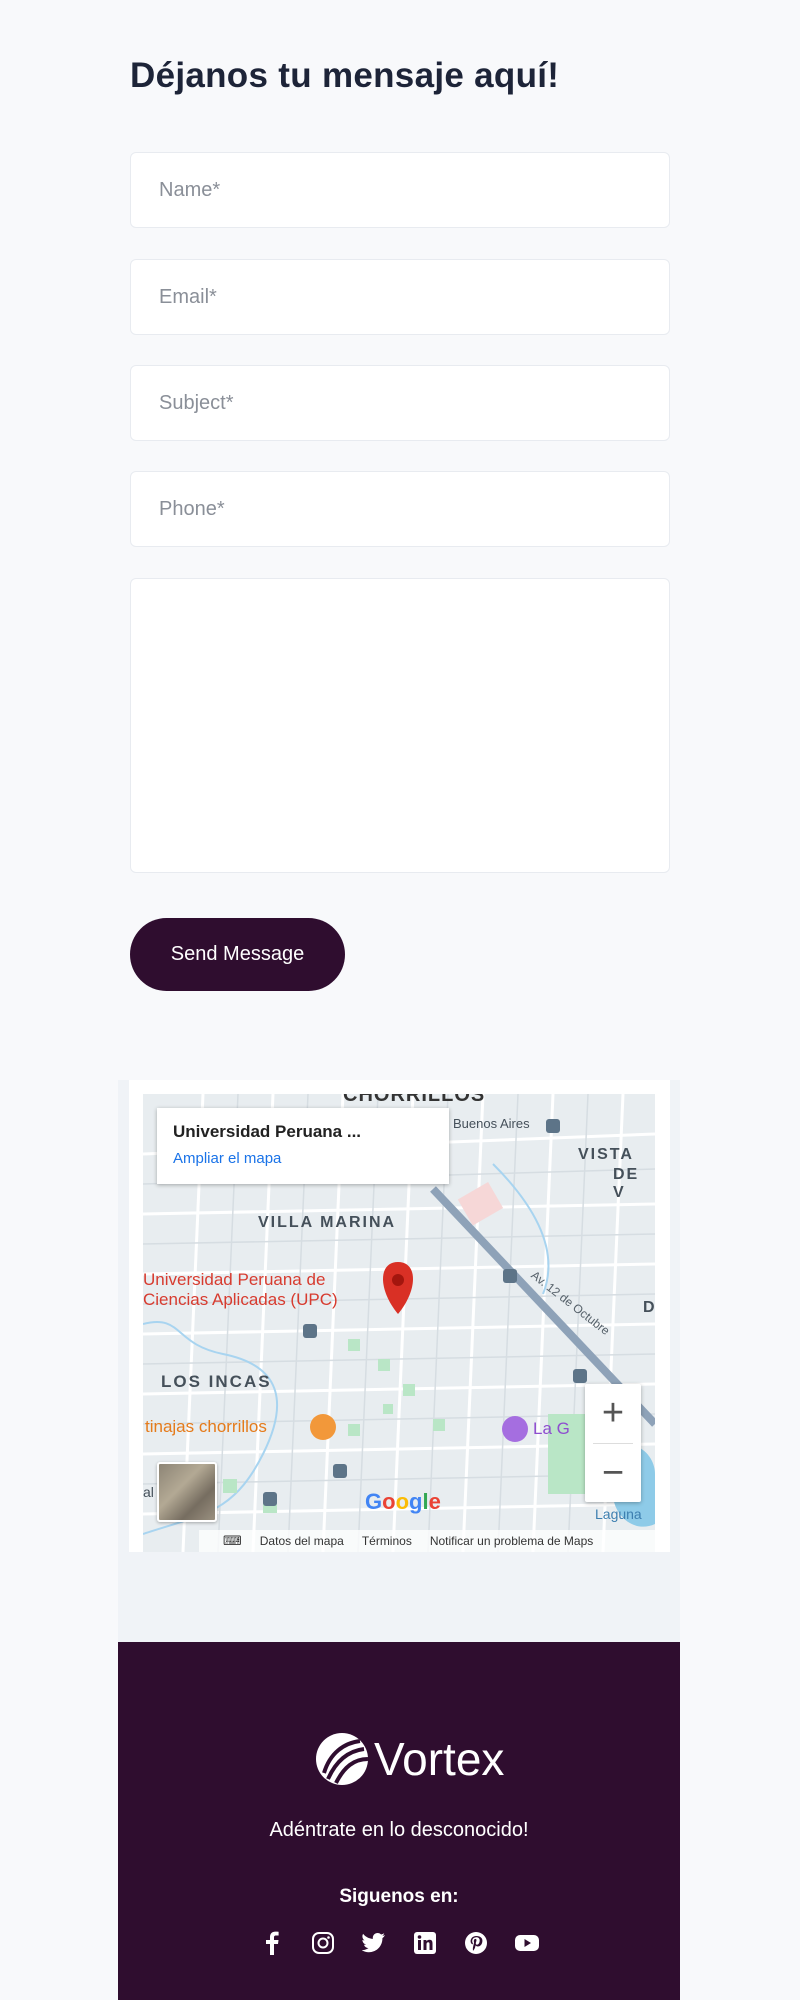  Describe the element at coordinates (187, 1492) in the screenshot. I see `satellite-toggle` at that location.